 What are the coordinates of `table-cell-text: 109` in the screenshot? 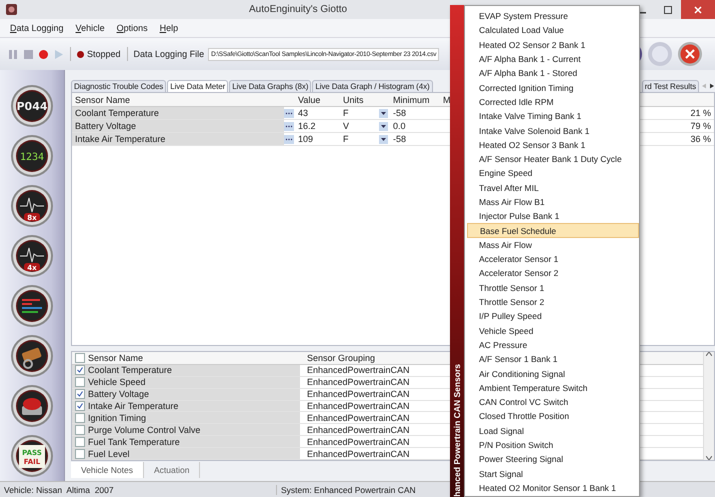 It's located at (305, 139).